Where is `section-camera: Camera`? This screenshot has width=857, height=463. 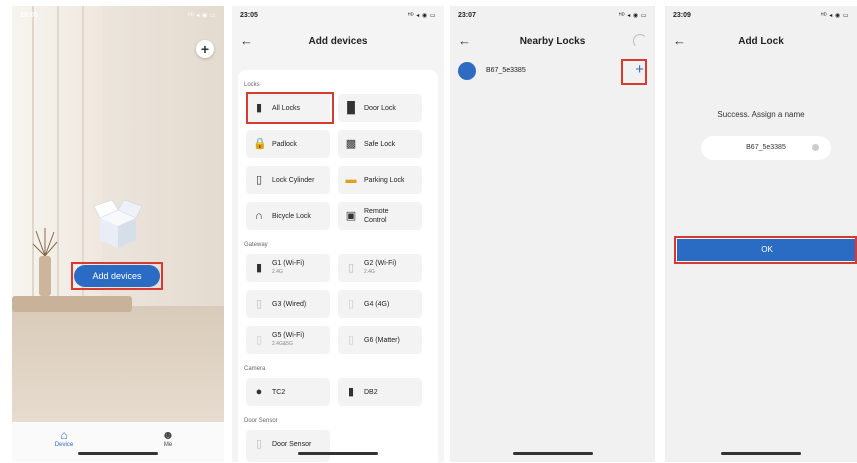 section-camera: Camera is located at coordinates (255, 369).